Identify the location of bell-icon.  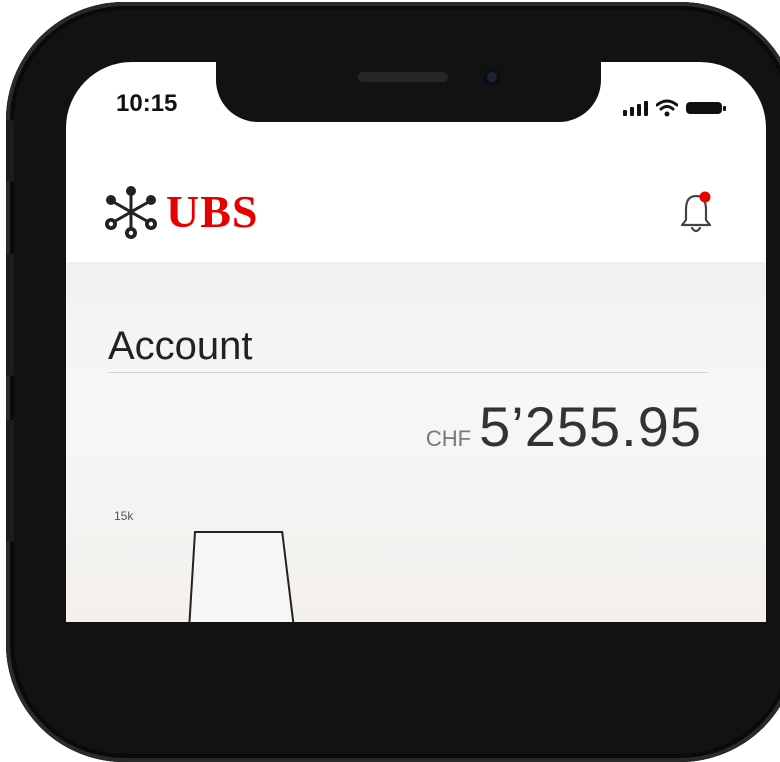
(696, 213).